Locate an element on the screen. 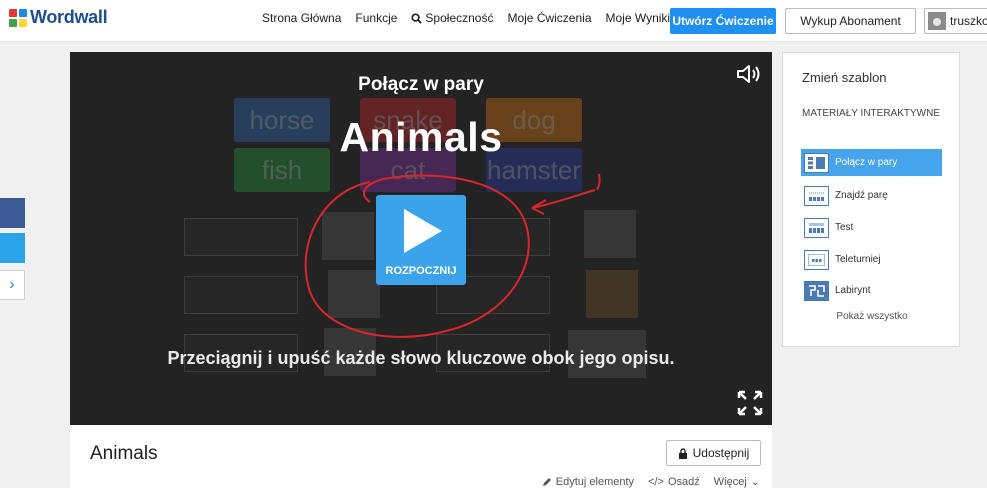 Image resolution: width=987 pixels, height=488 pixels. activity-title: Animals is located at coordinates (421, 137).